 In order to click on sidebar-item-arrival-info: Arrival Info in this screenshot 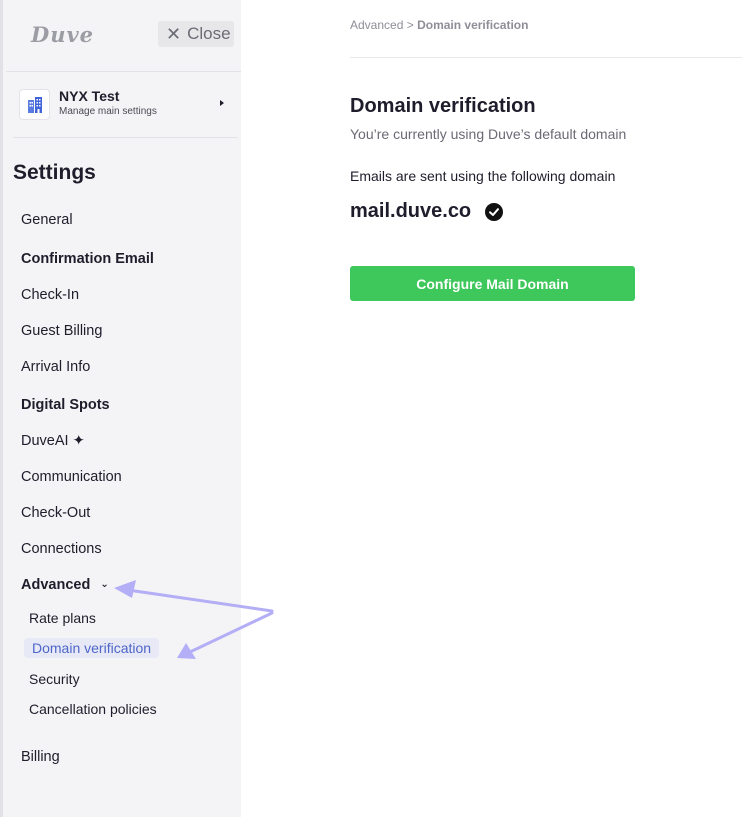, I will do `click(55, 367)`.